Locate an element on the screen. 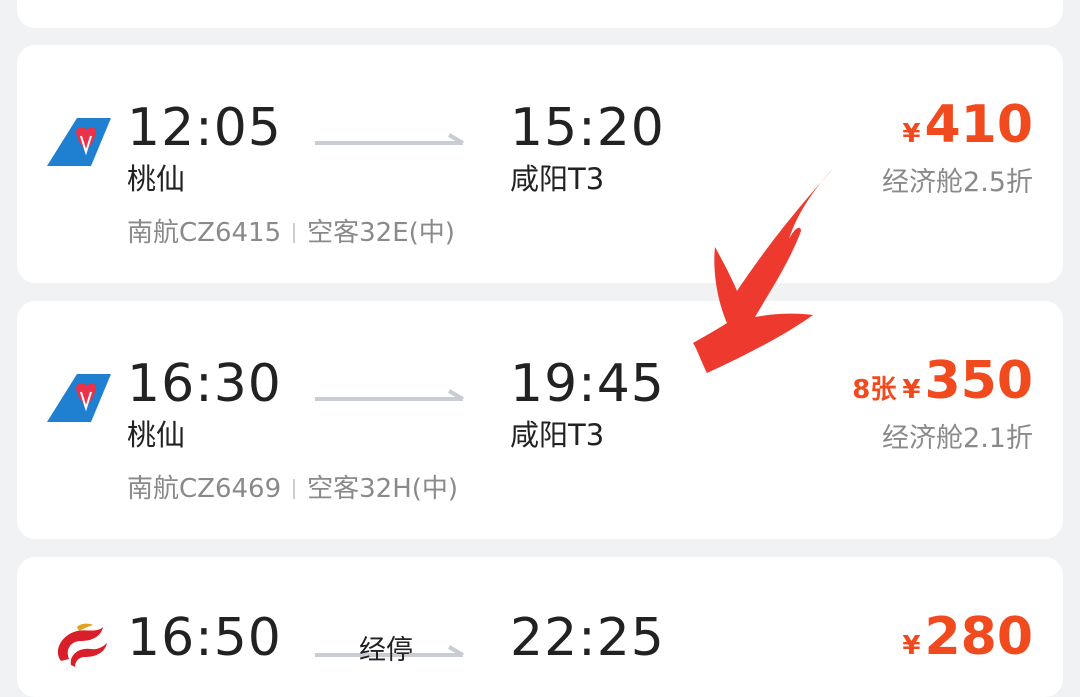 The height and width of the screenshot is (697, 1080). arrival-time: 22:25 is located at coordinates (587, 638).